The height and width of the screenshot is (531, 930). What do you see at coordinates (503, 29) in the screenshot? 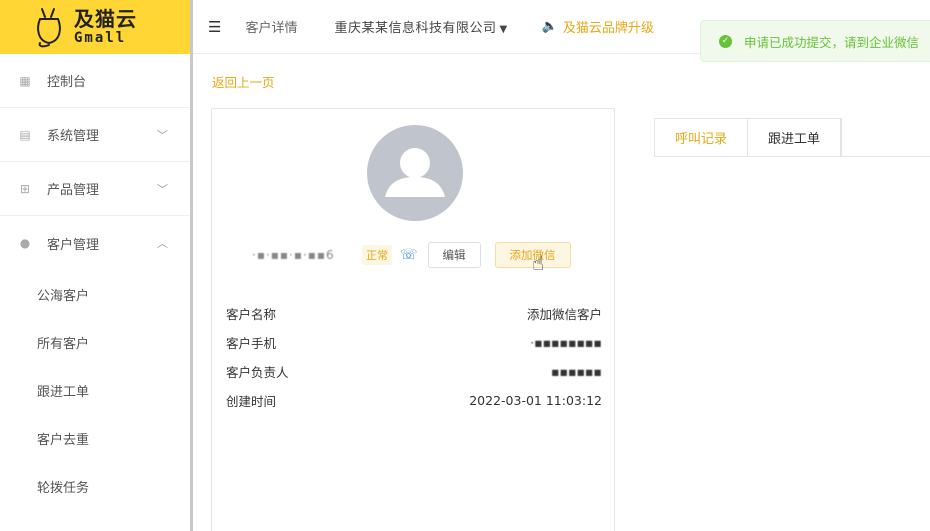
I see `caret-down-icon: ▼` at bounding box center [503, 29].